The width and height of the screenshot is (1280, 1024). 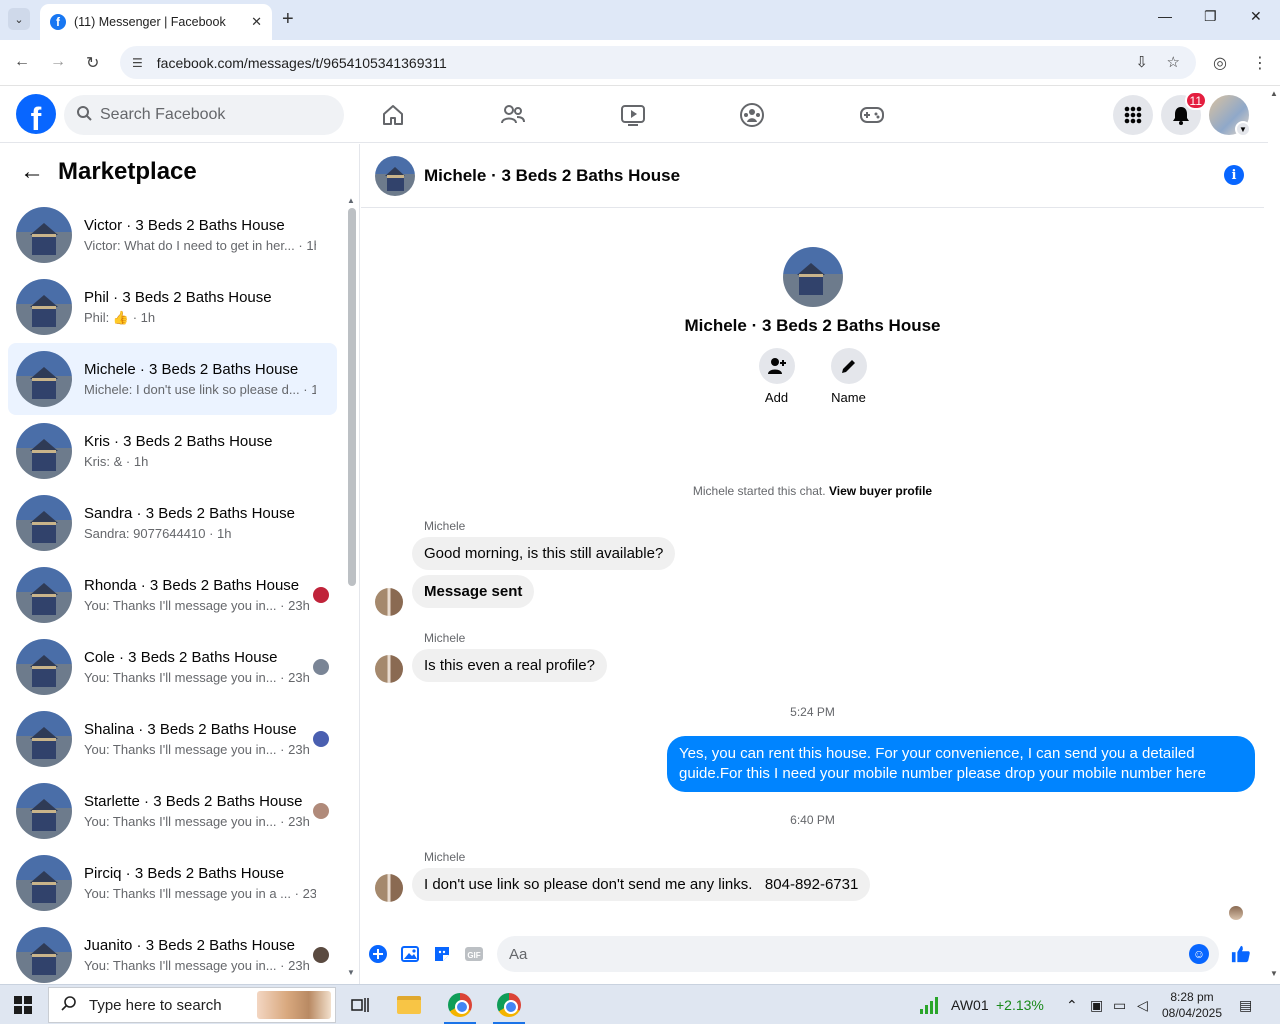 I want to click on search-input, so click(x=210, y=115).